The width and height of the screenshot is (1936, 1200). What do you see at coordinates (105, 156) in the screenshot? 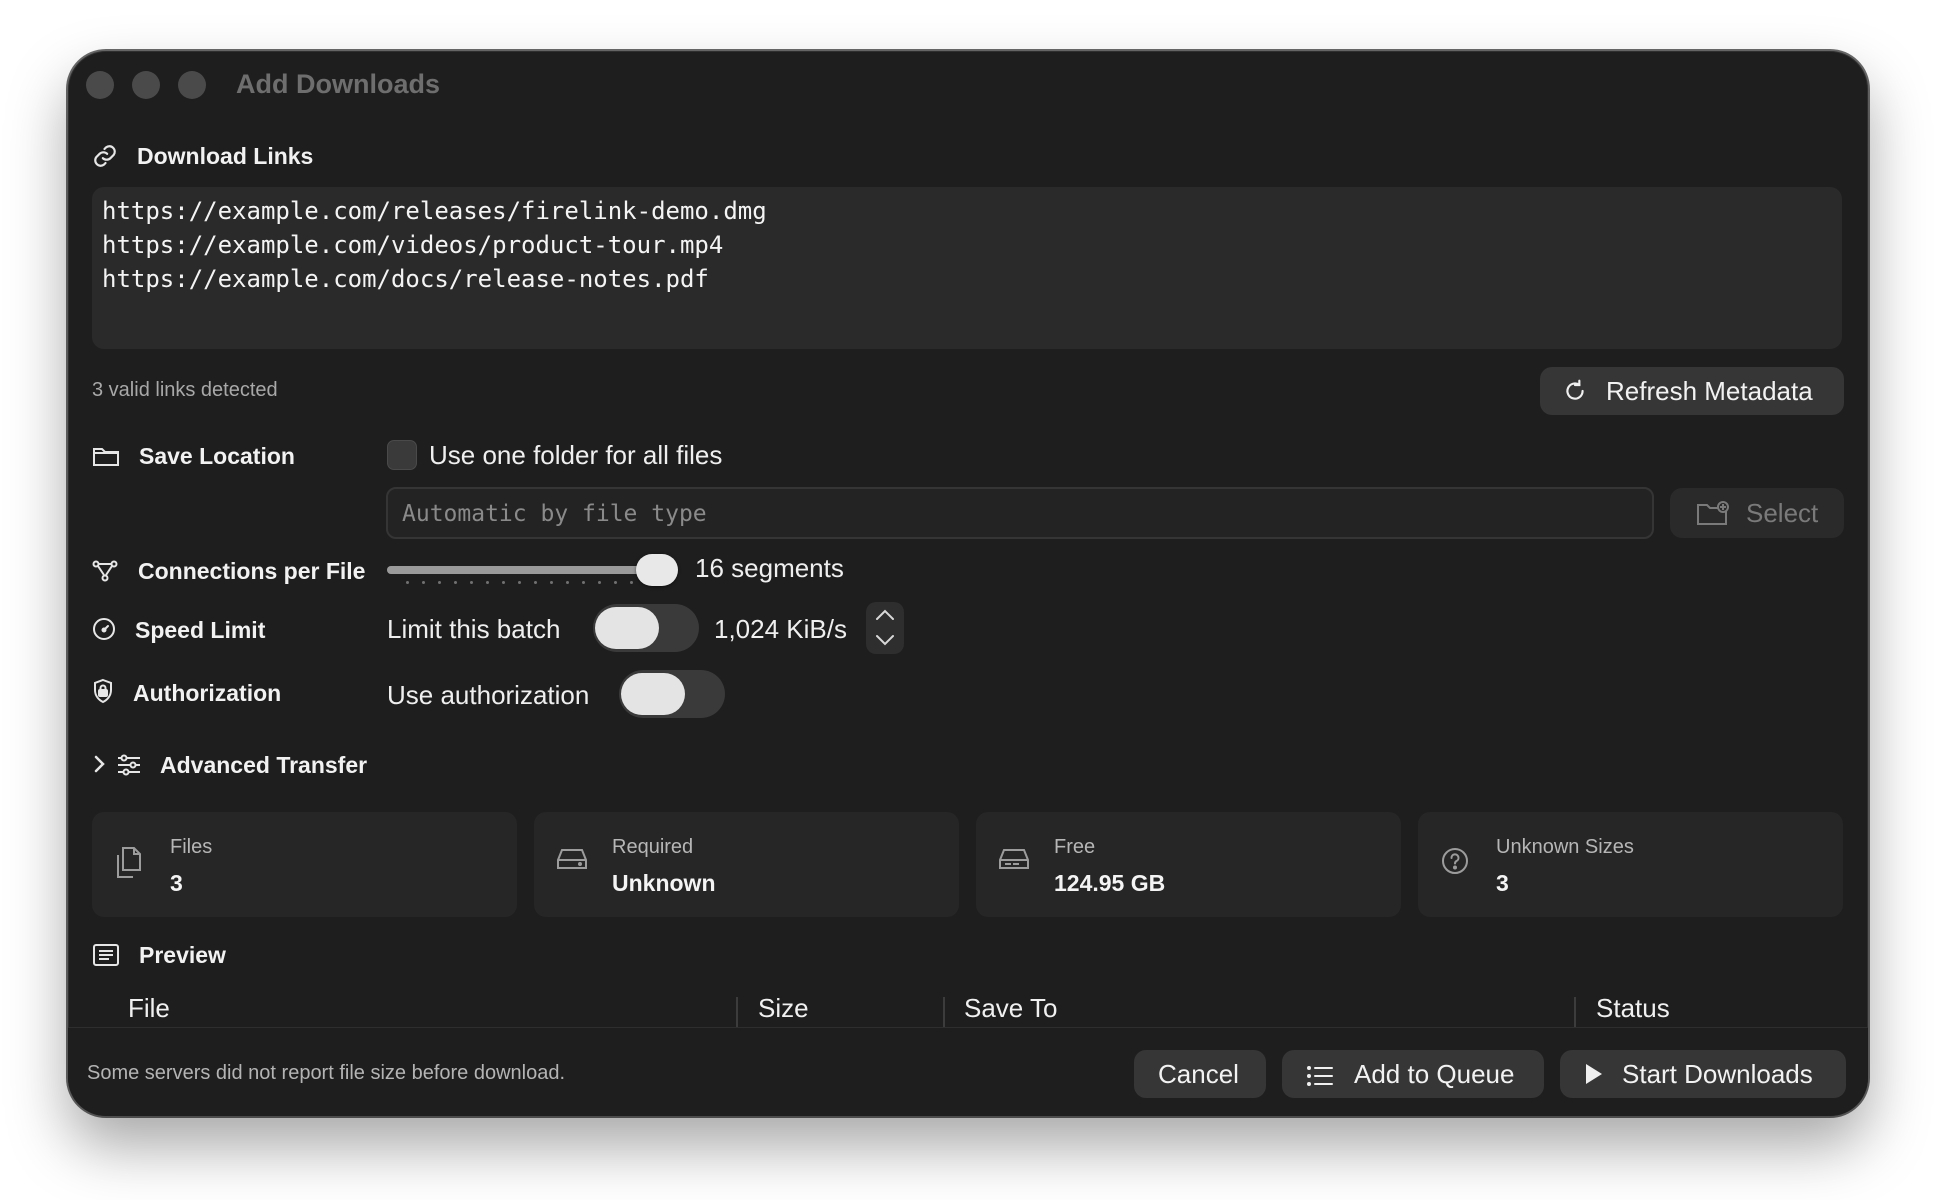
I see `link-icon` at bounding box center [105, 156].